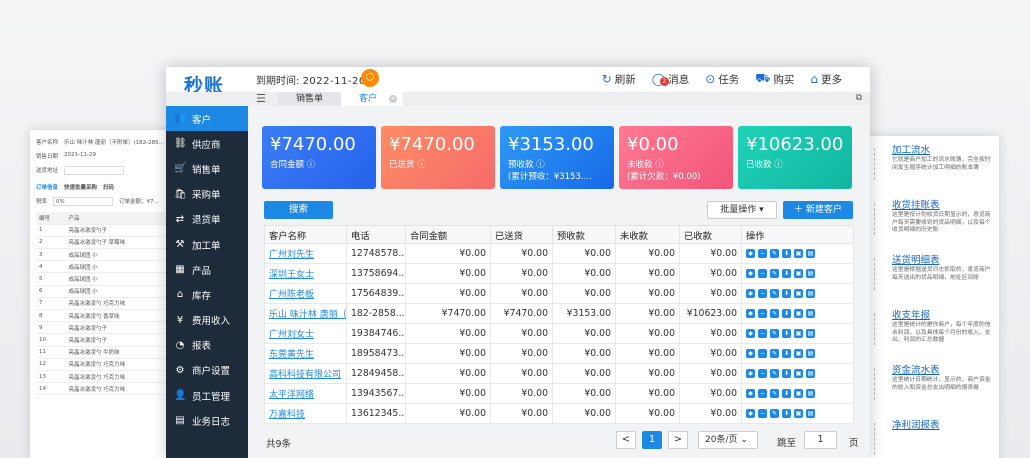  I want to click on prev-page-button: <, so click(626, 440).